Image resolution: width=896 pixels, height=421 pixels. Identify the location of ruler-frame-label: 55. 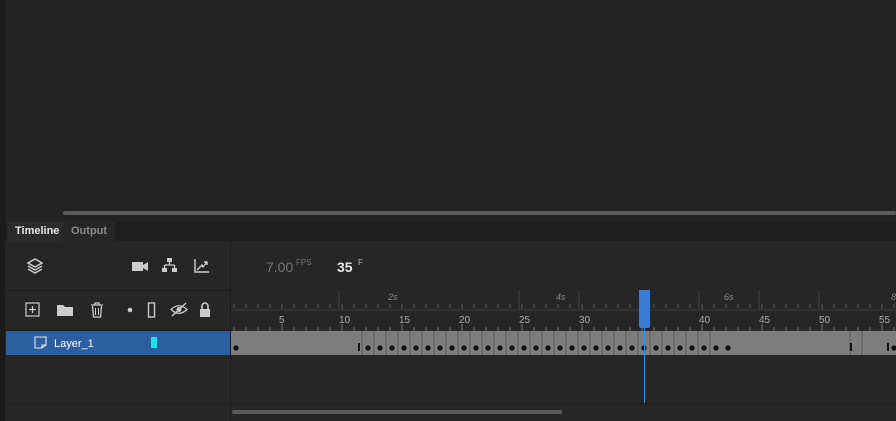
(885, 320).